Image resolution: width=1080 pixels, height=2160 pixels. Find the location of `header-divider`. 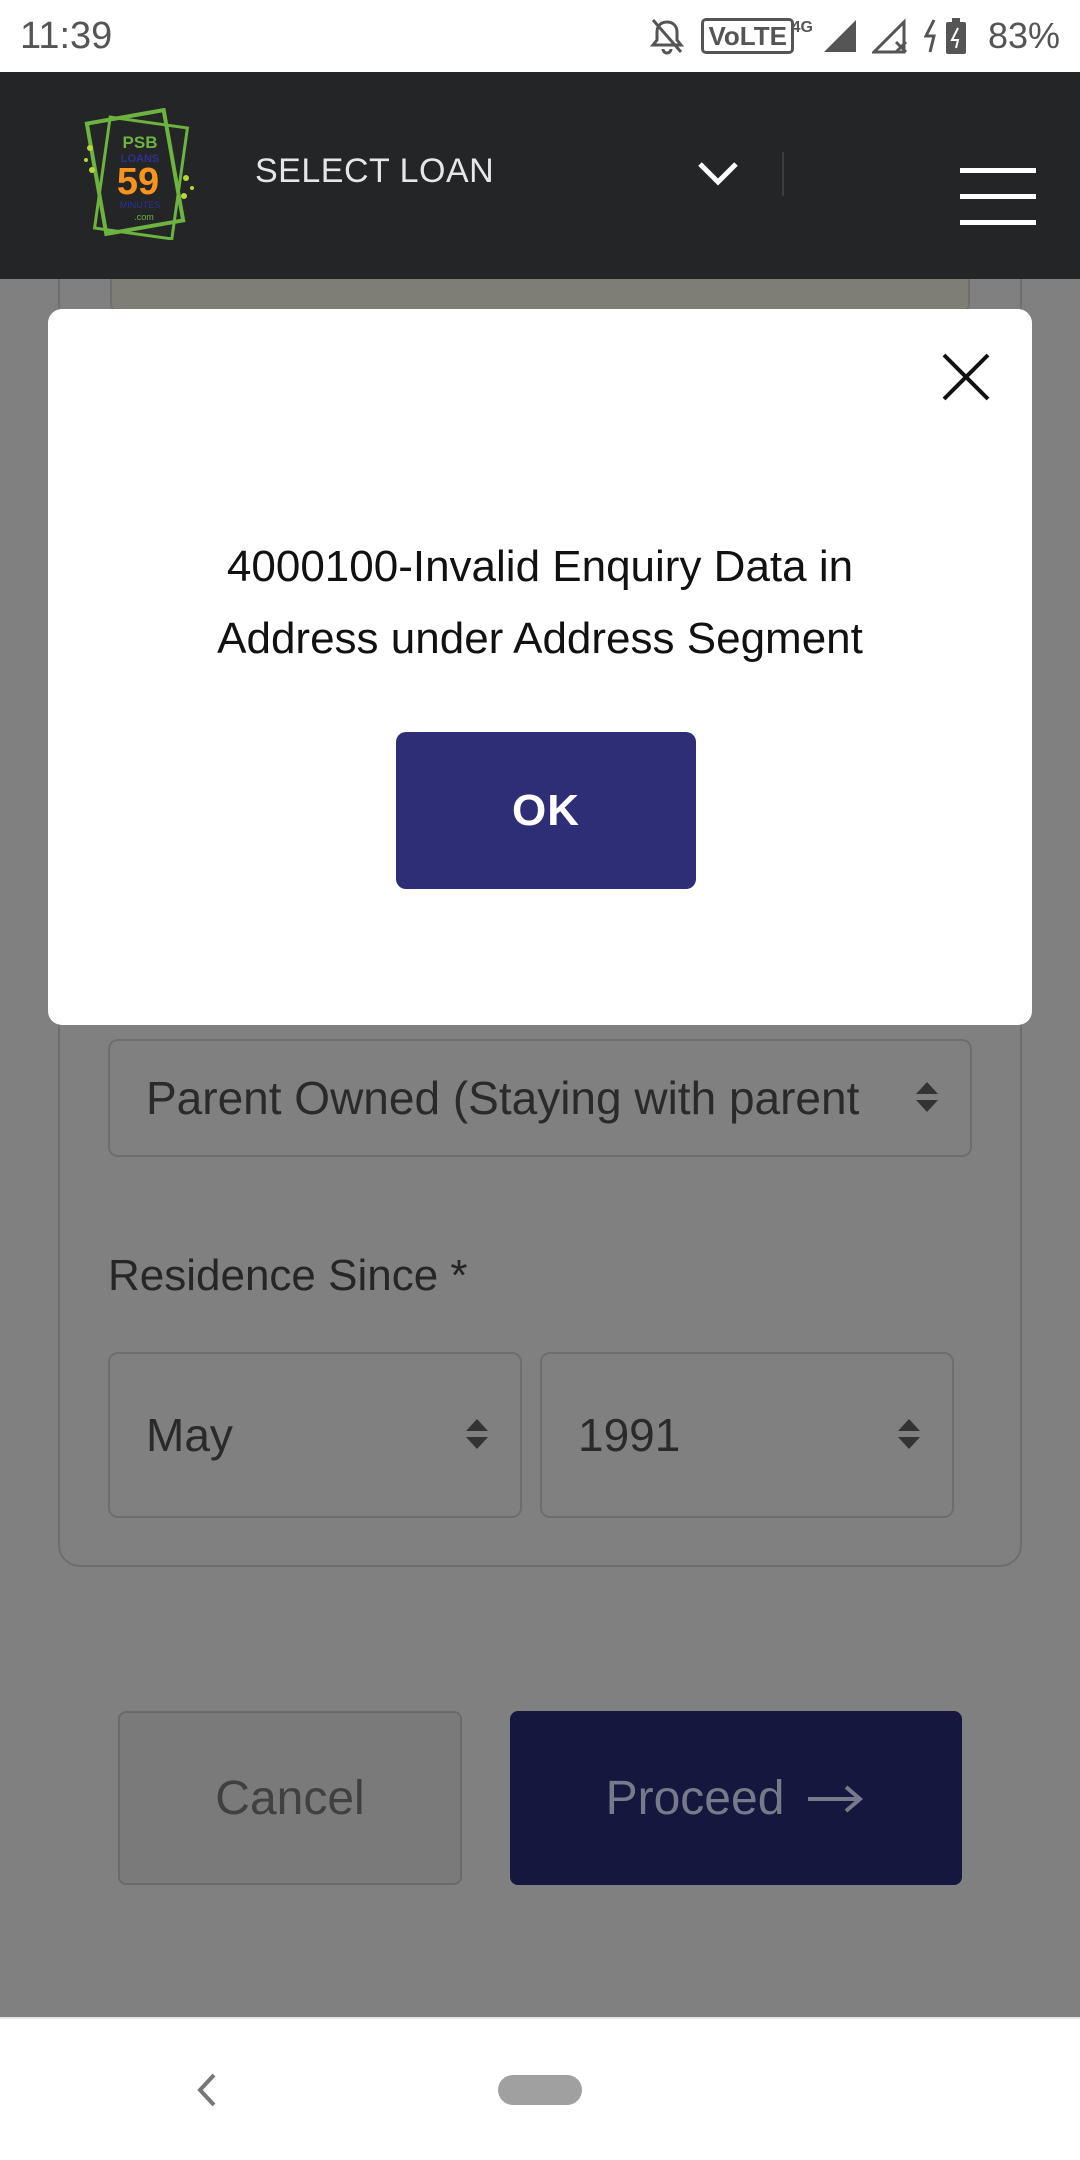

header-divider is located at coordinates (783, 174).